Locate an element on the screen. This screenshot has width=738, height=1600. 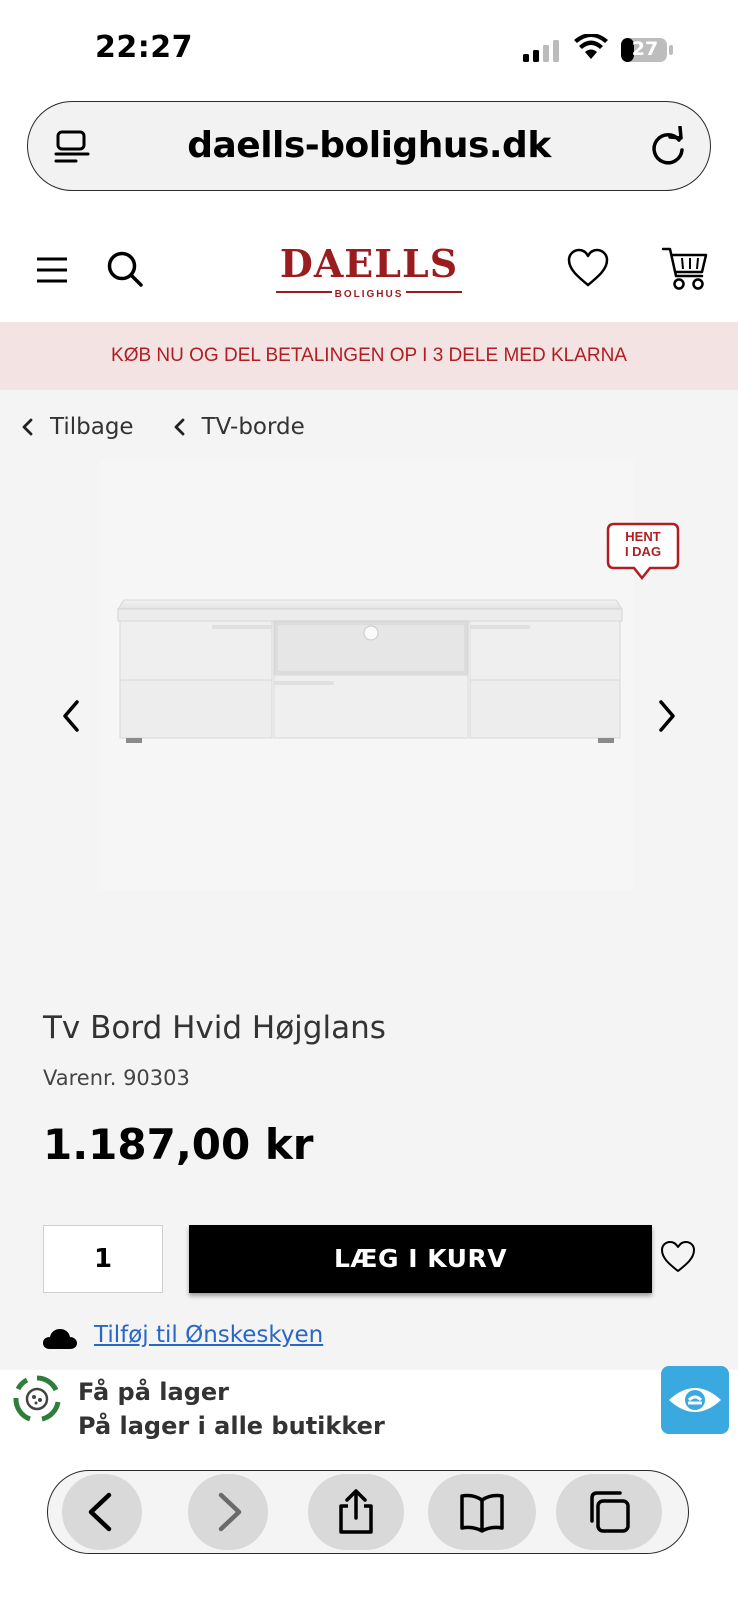
site-logo: DAELLS BOLIGHUS is located at coordinates (369, 276).